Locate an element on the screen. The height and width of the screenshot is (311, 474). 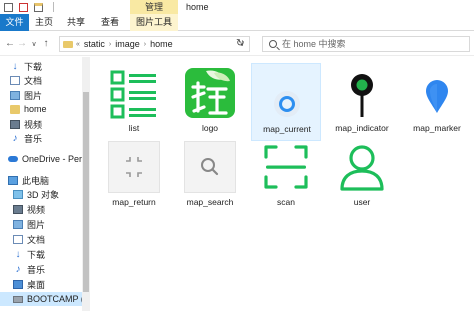
nav-item-onedrive: OneDrive - Perso is located at coordinates (49, 159).